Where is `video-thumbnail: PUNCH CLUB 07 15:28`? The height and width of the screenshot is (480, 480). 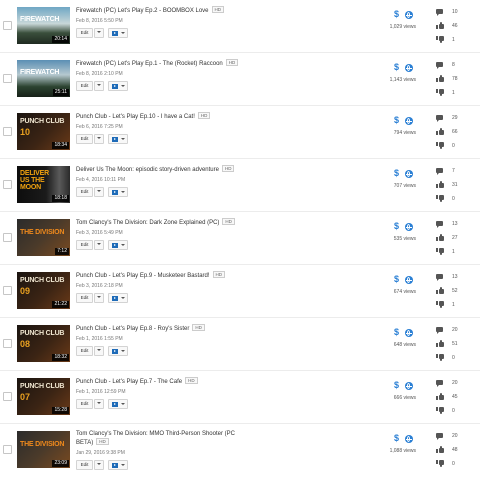 video-thumbnail: PUNCH CLUB 07 15:28 is located at coordinates (43, 396).